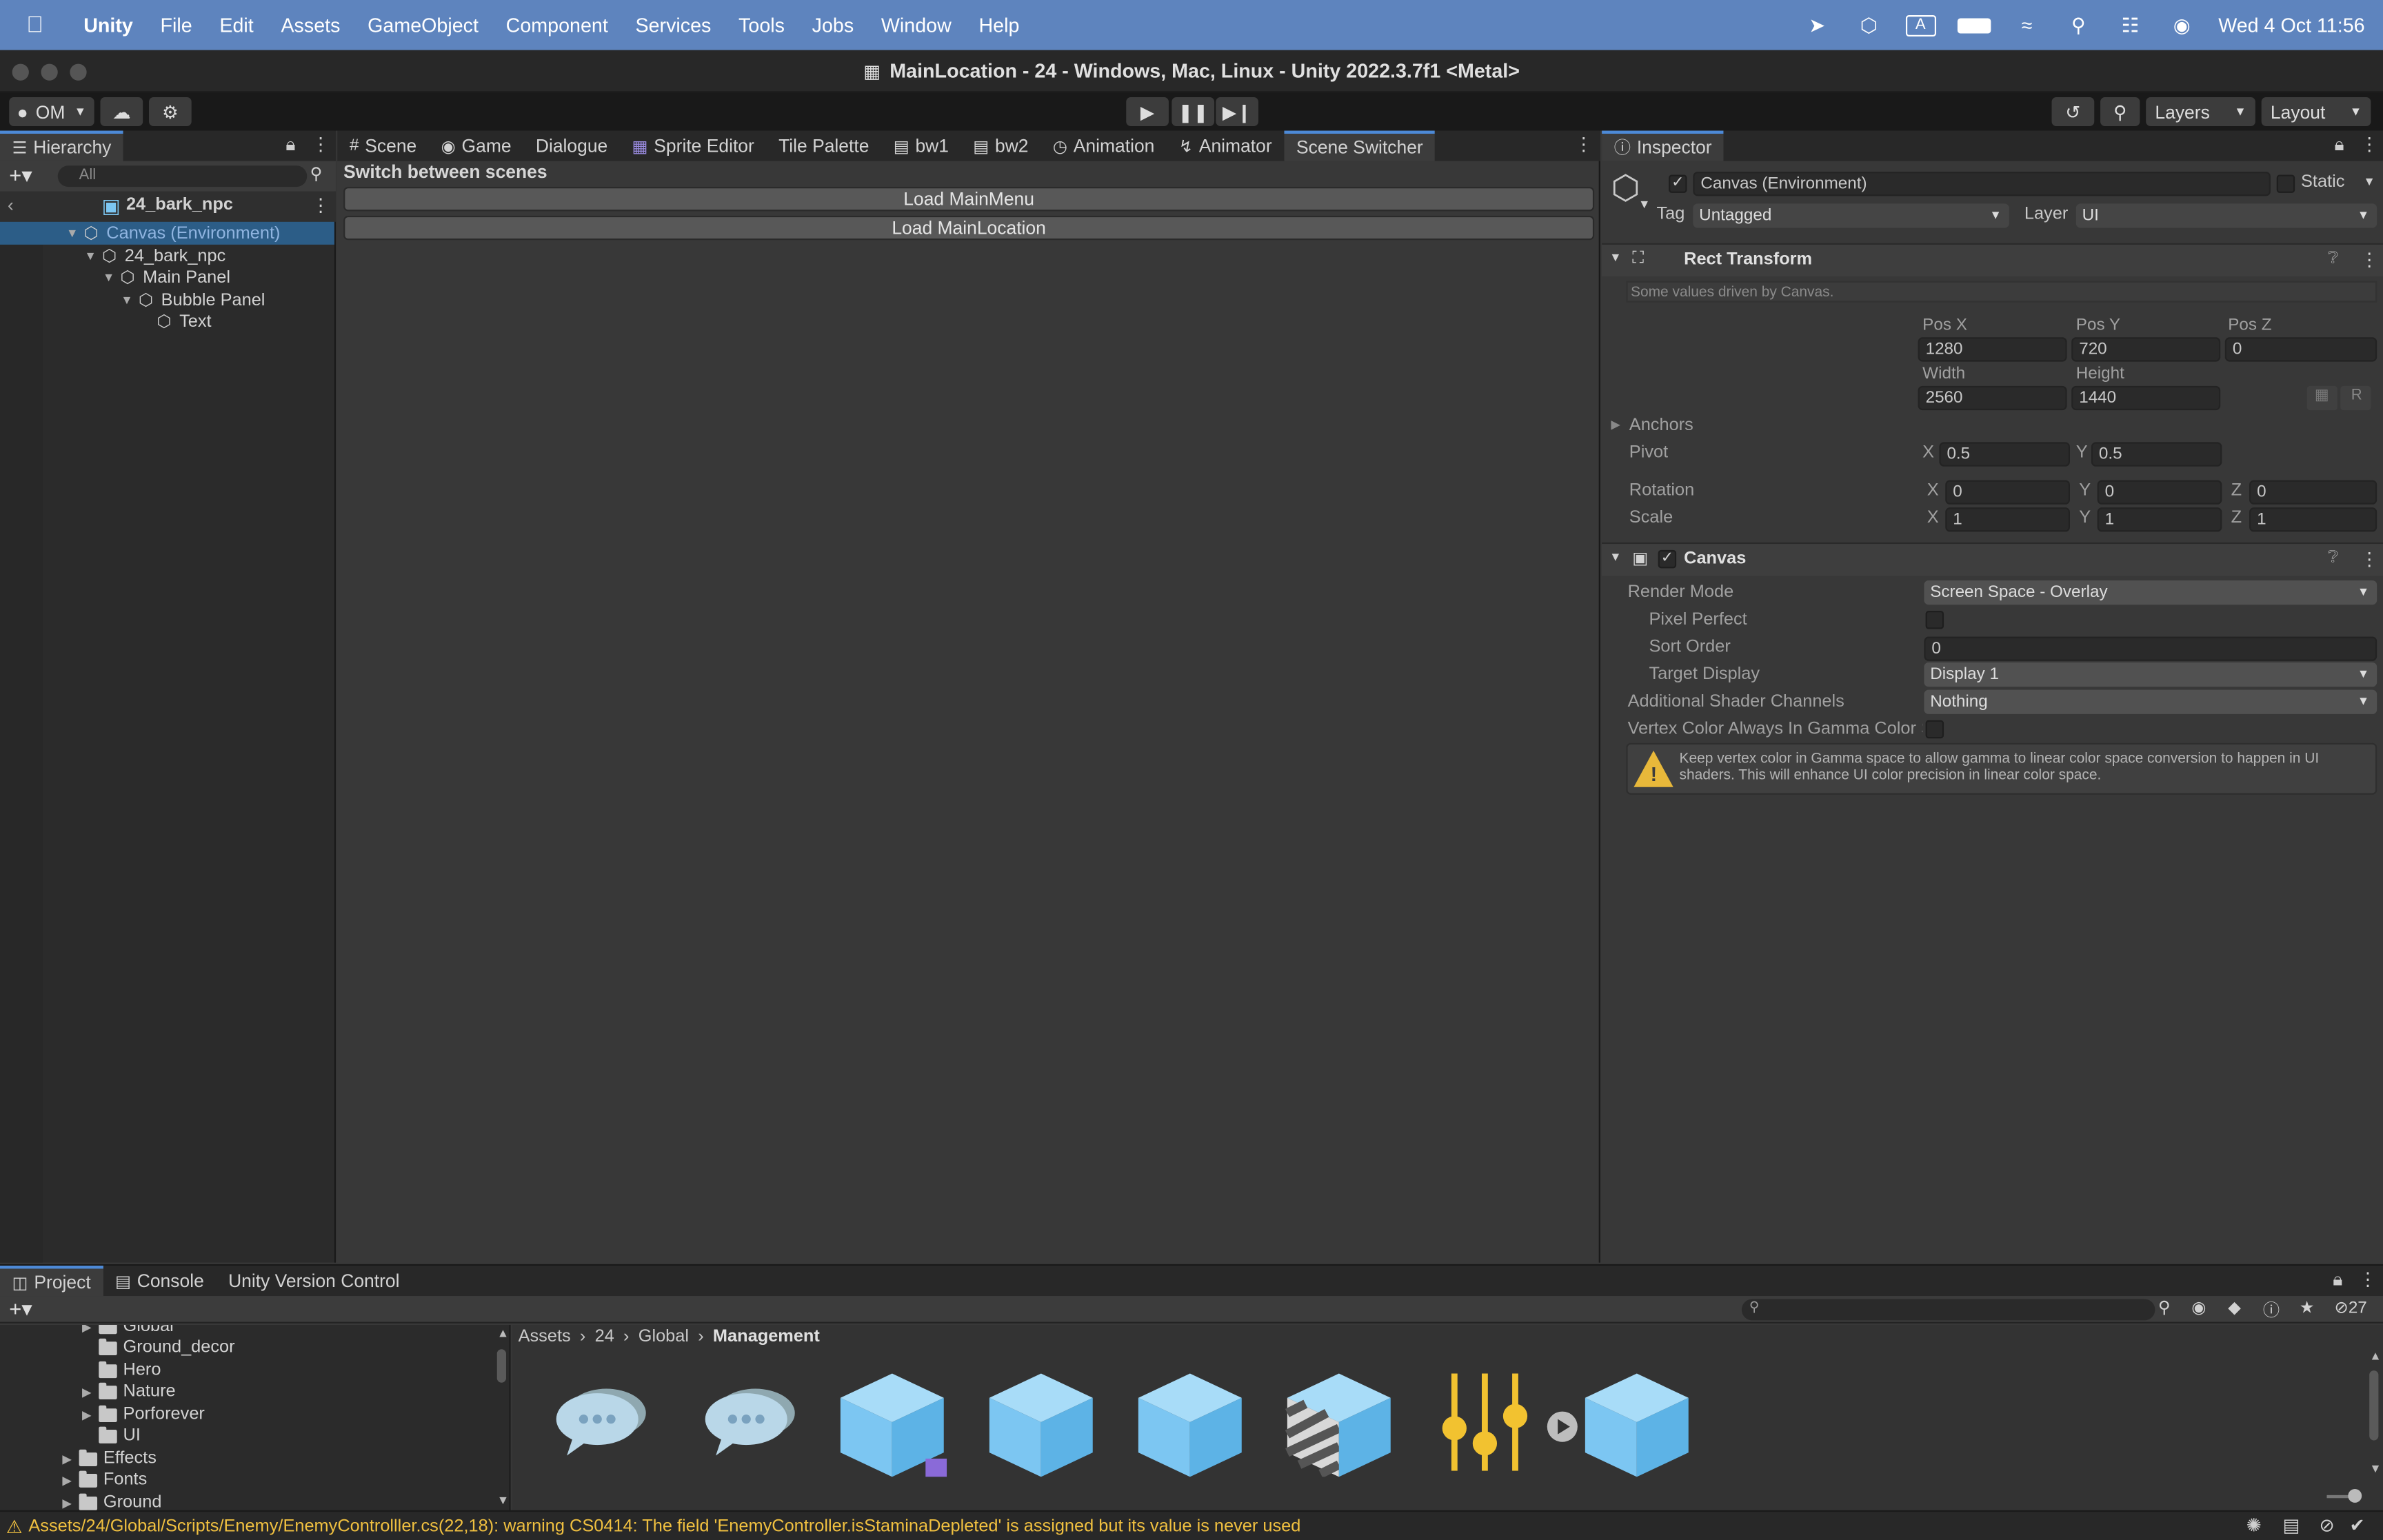 This screenshot has width=2383, height=1540. I want to click on hidden-packages-toggle: ⊘27, so click(2350, 1307).